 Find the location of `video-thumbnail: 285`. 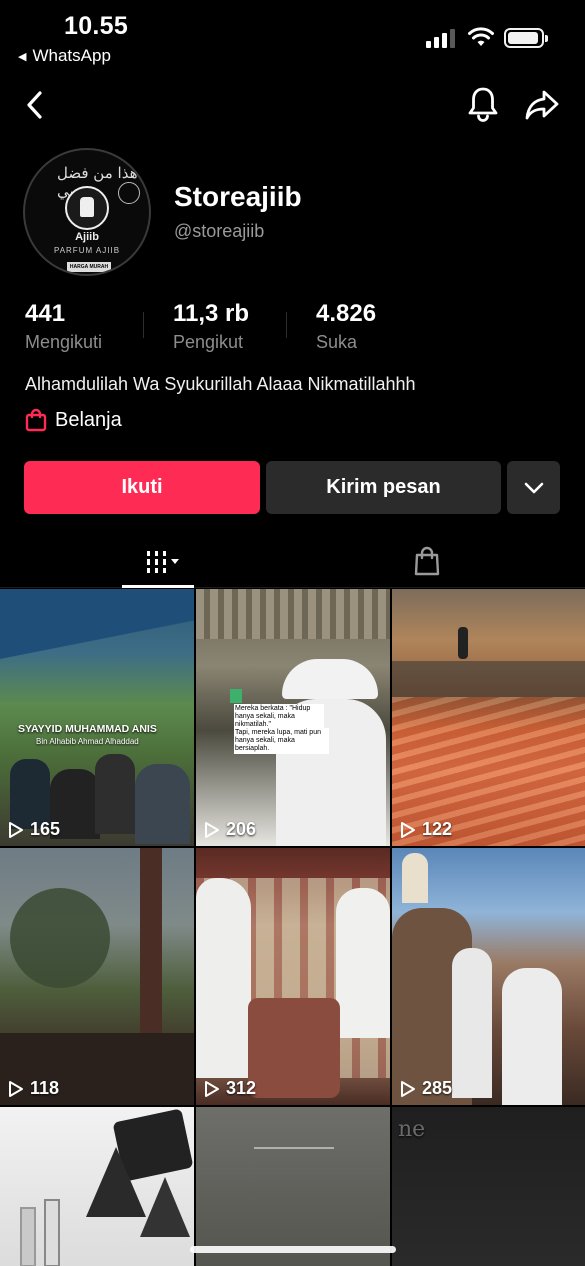

video-thumbnail: 285 is located at coordinates (488, 976).